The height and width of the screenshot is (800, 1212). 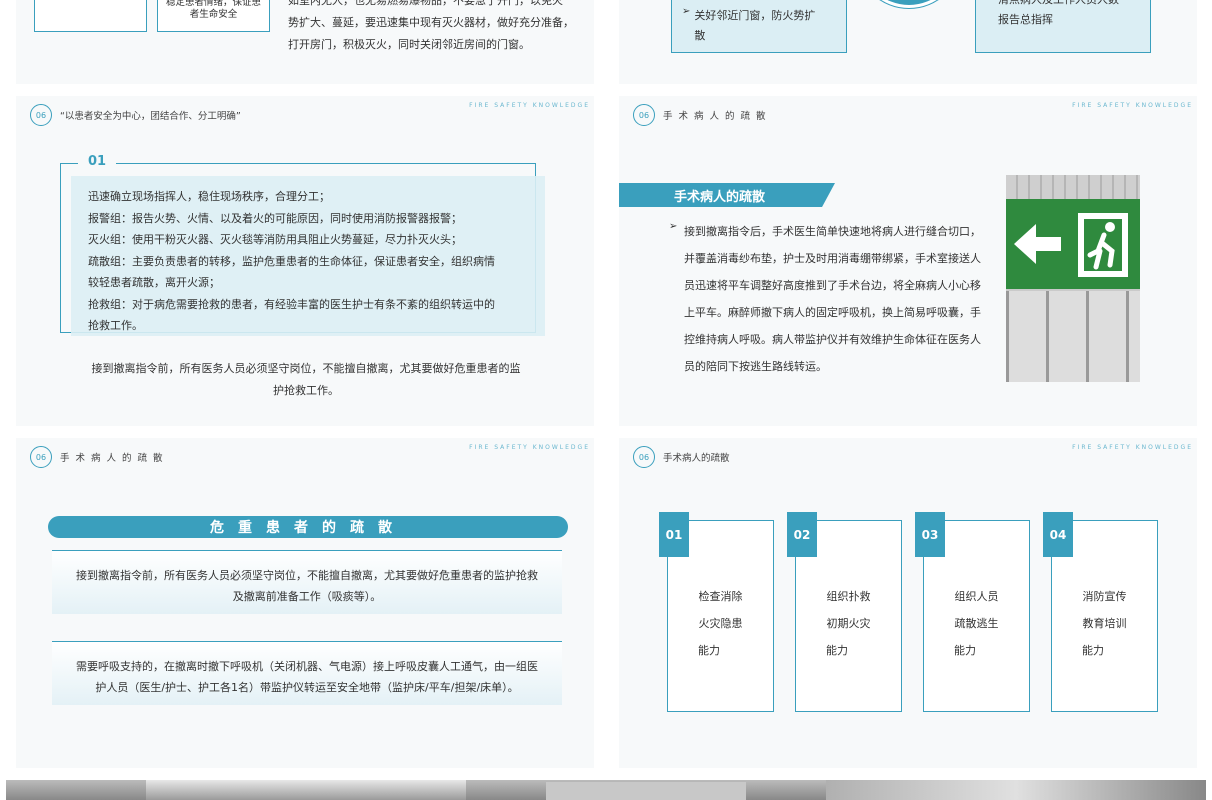 I want to click on para-line: 打开房门，积极灭火，同时关闭邻近房间的门窗。, so click(x=409, y=44).